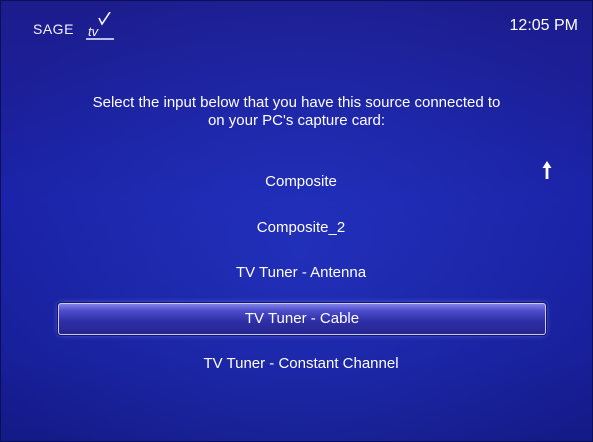 The width and height of the screenshot is (593, 442). Describe the element at coordinates (296, 120) in the screenshot. I see `instruction-line-2: on your PC's capture card:` at that location.